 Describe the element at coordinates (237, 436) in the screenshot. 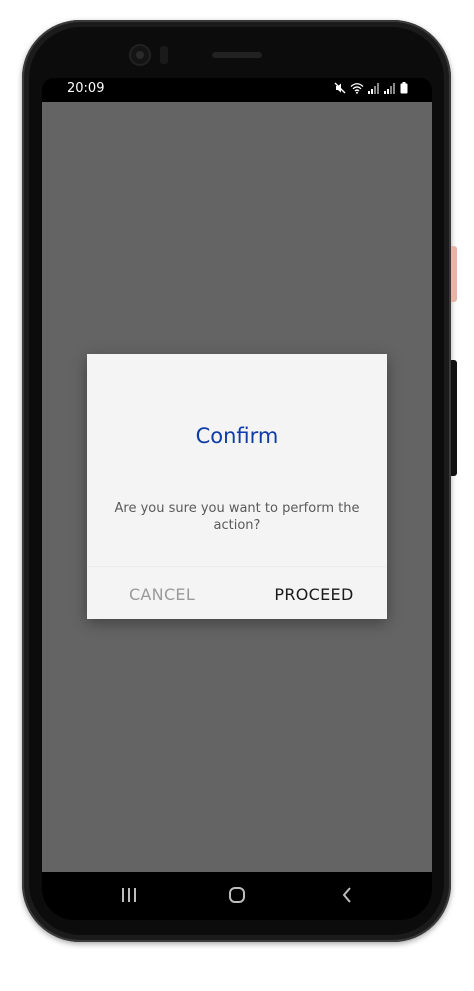

I see `dialog-title: Confirm` at that location.